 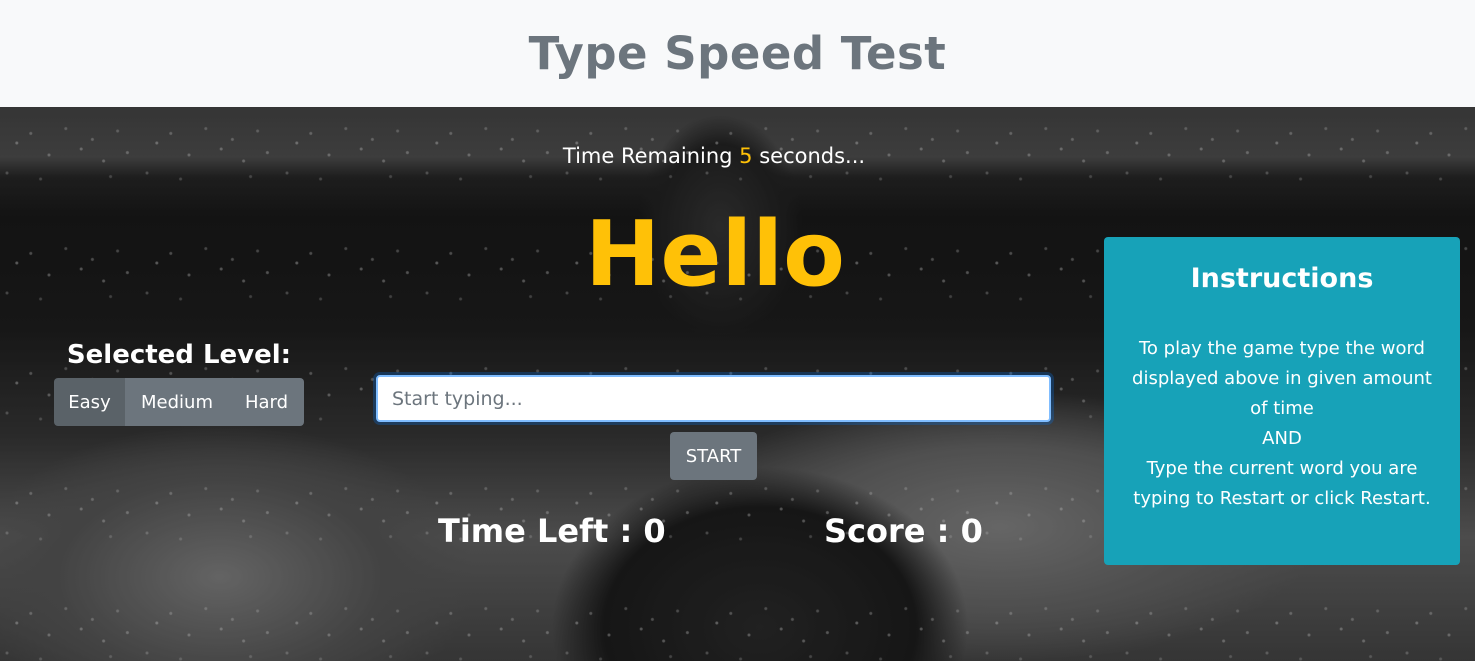 I want to click on start-button: START, so click(x=713, y=456).